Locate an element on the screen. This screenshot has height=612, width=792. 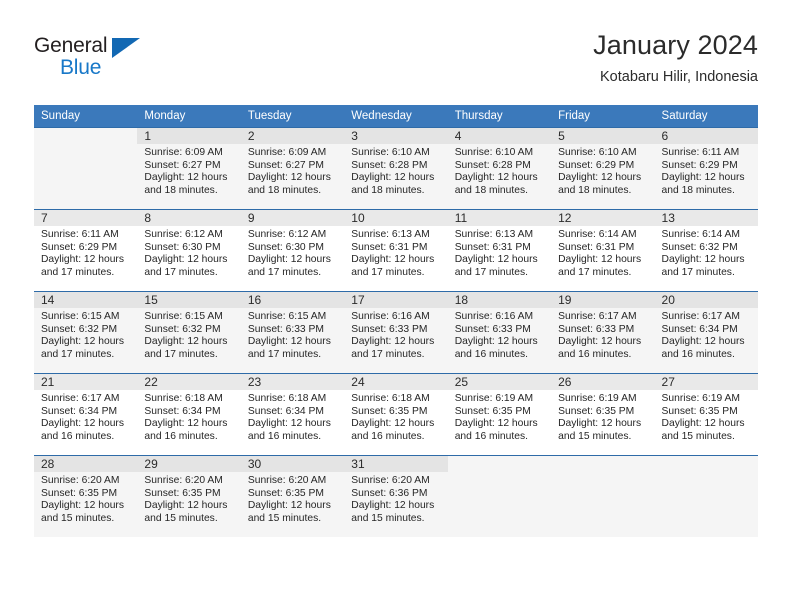
day-sunrise-line: Sunrise: 6:17 AM is located at coordinates (597, 316).